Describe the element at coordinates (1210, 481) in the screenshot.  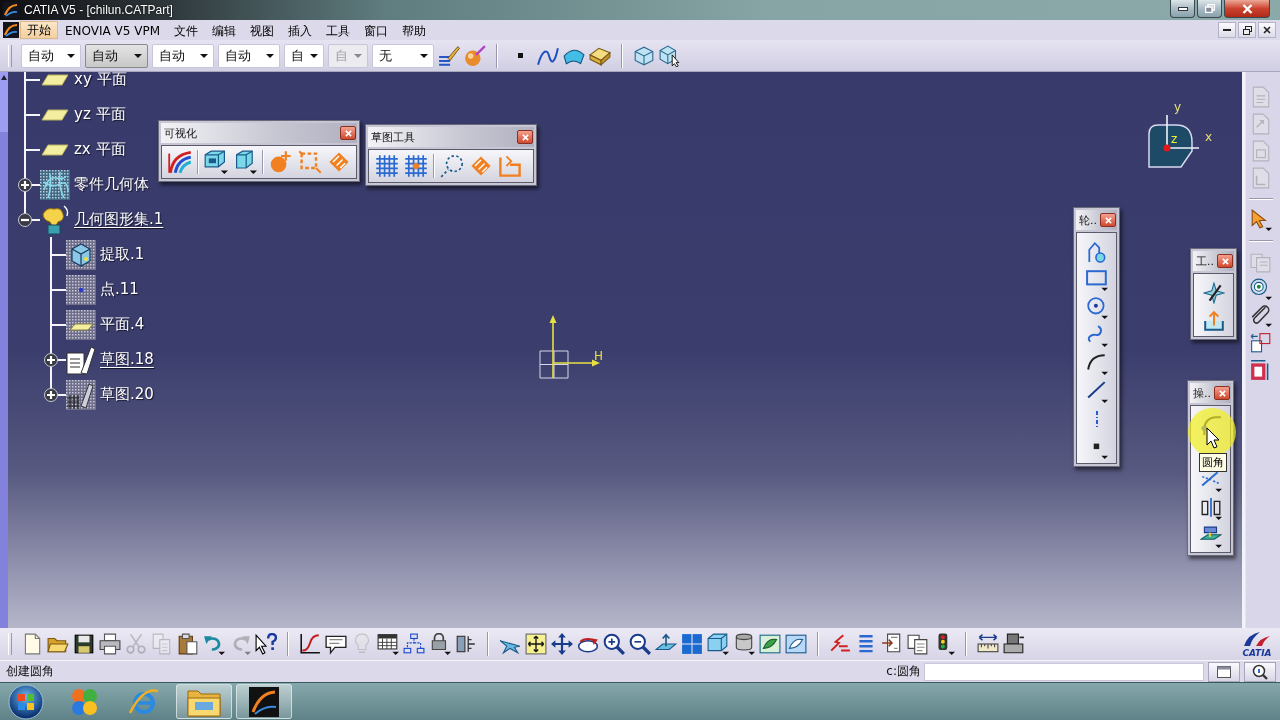
I see `trim-icon` at that location.